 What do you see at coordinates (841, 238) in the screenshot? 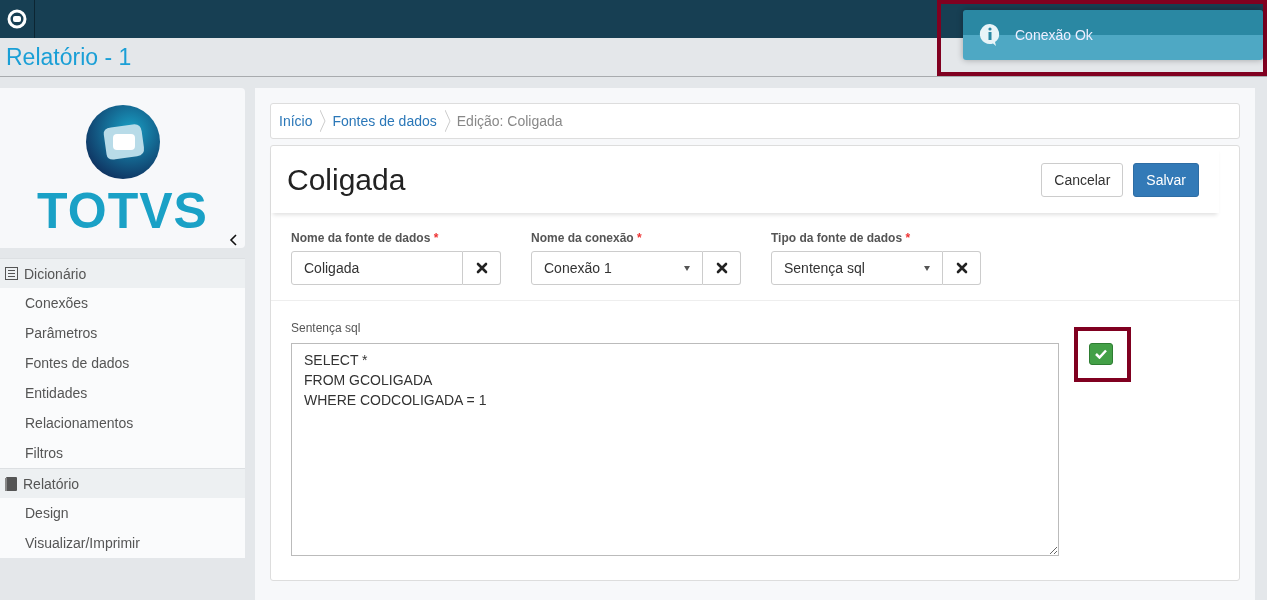
I see `field-label: Tipo da fonte de dados *` at bounding box center [841, 238].